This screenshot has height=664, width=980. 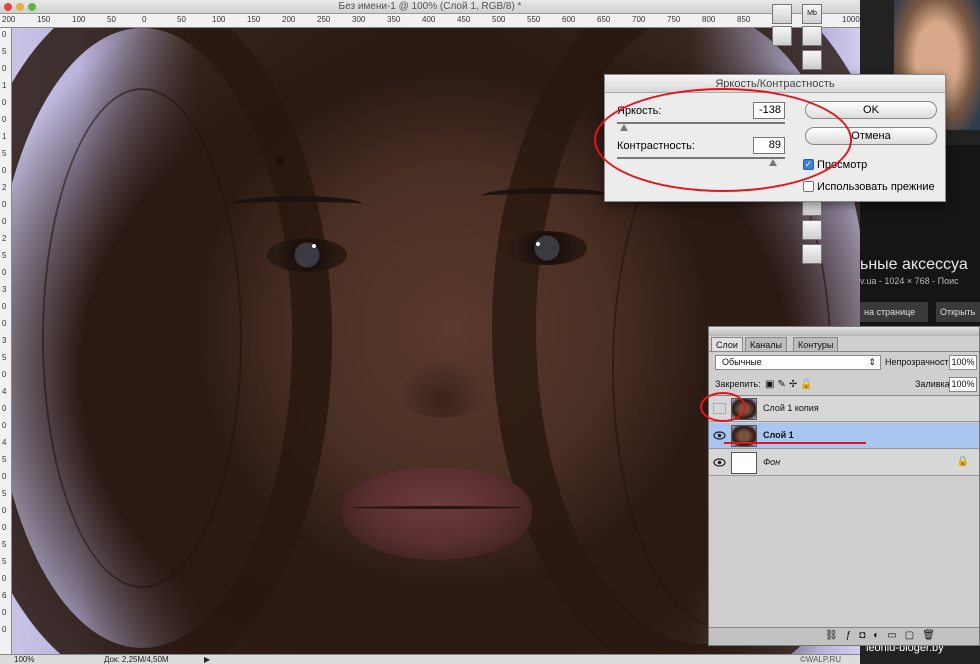 What do you see at coordinates (727, 344) in the screenshot?
I see `tab-layers: Слои` at bounding box center [727, 344].